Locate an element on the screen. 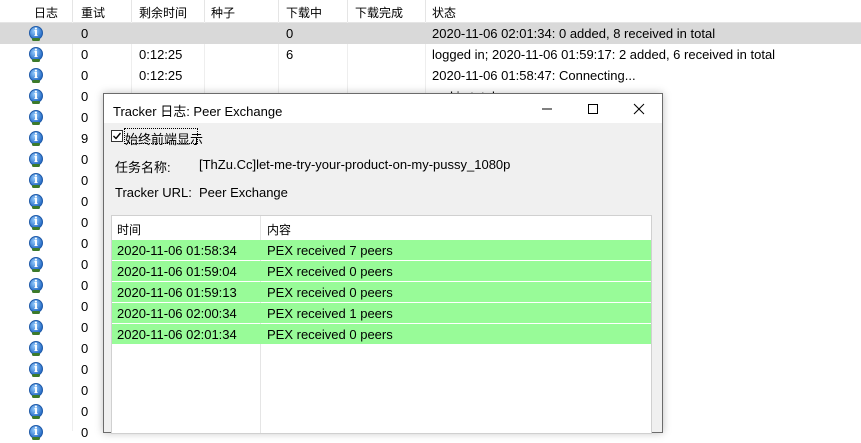 The width and height of the screenshot is (861, 443). log-row: 2020-11-06 01:59:04 PEX received 0 peers is located at coordinates (381, 271).